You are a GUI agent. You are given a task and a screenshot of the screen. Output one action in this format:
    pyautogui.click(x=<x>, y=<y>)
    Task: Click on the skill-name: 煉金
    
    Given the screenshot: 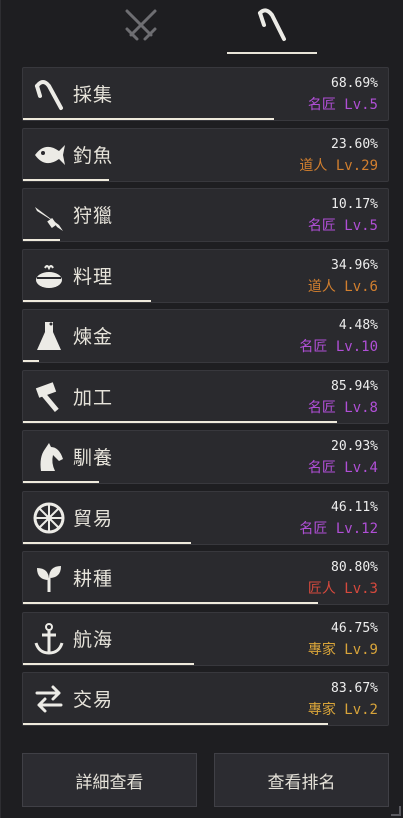 What is the action you would take?
    pyautogui.click(x=93, y=337)
    